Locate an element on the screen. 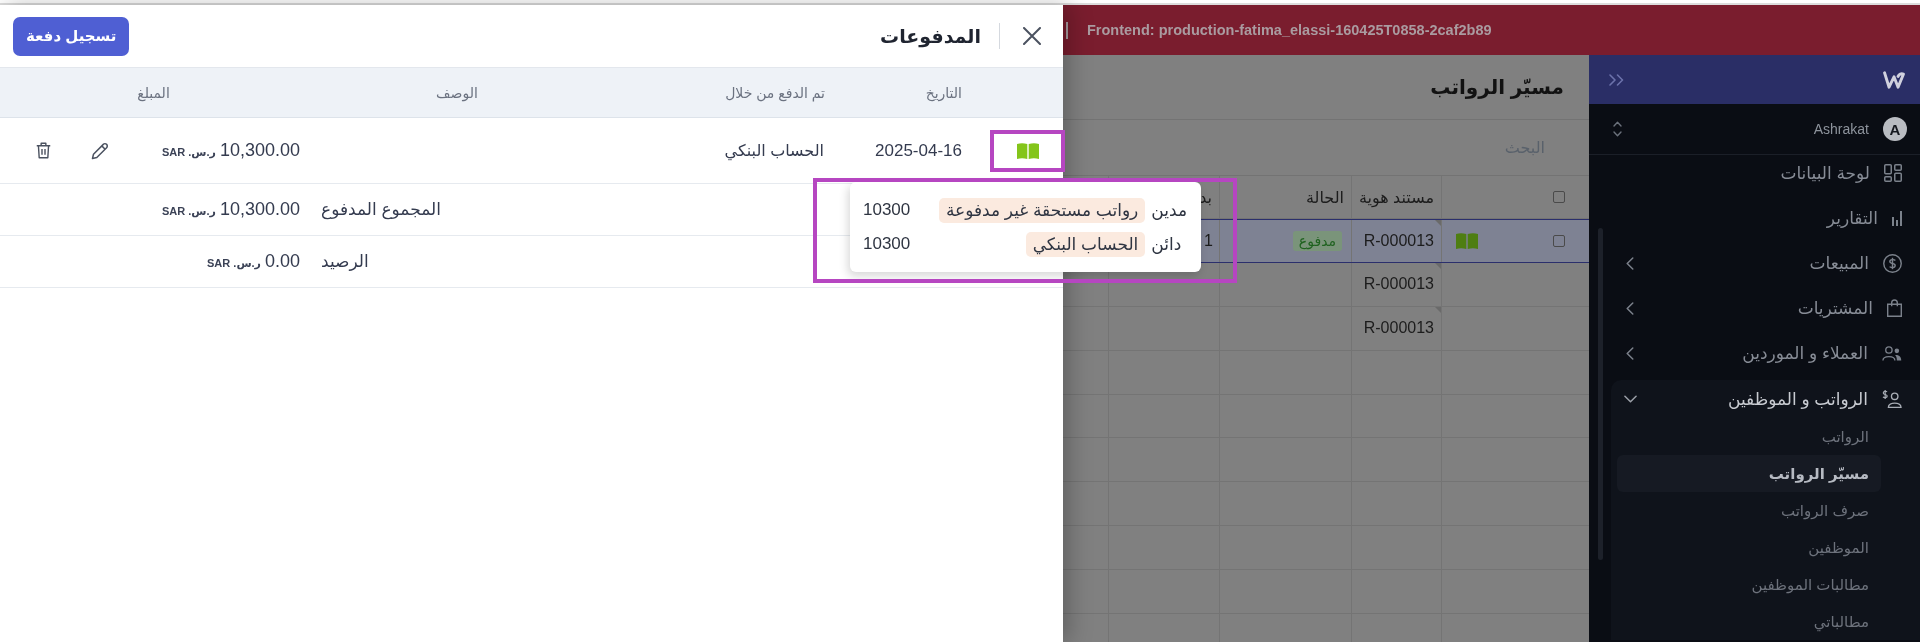 This screenshot has height=642, width=1920. column-header: الحالة is located at coordinates (1325, 197).